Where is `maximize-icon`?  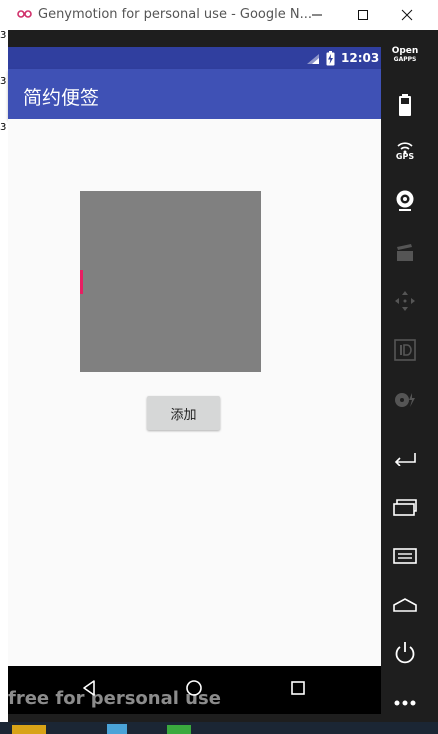
maximize-icon is located at coordinates (363, 15).